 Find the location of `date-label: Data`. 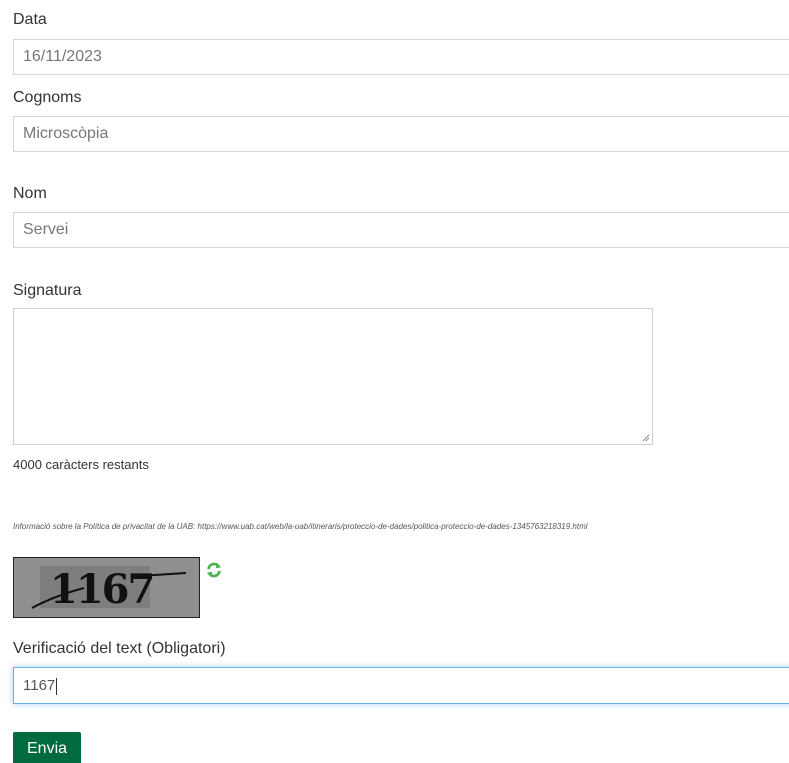

date-label: Data is located at coordinates (30, 19).